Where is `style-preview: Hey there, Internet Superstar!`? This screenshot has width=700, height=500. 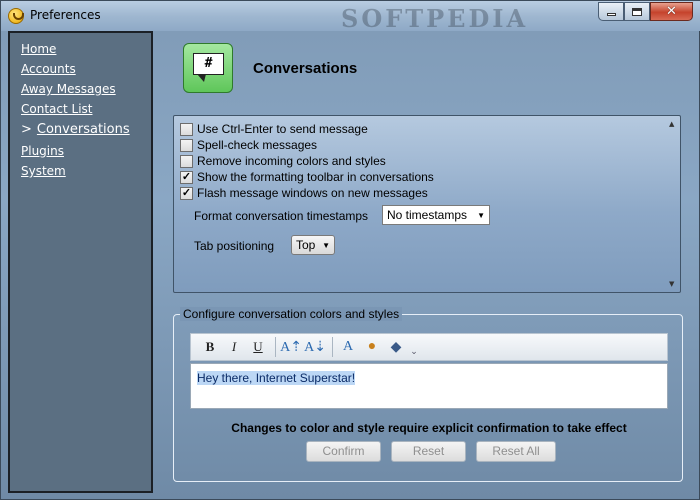 style-preview: Hey there, Internet Superstar! is located at coordinates (429, 386).